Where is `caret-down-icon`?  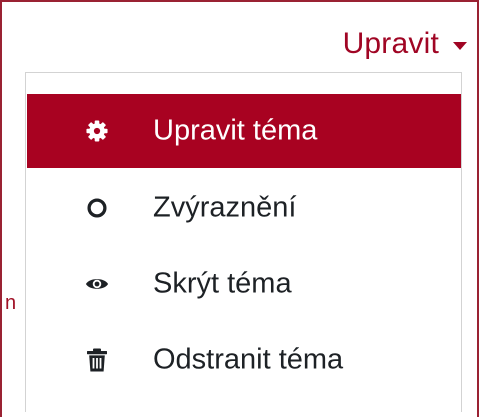 caret-down-icon is located at coordinates (460, 46).